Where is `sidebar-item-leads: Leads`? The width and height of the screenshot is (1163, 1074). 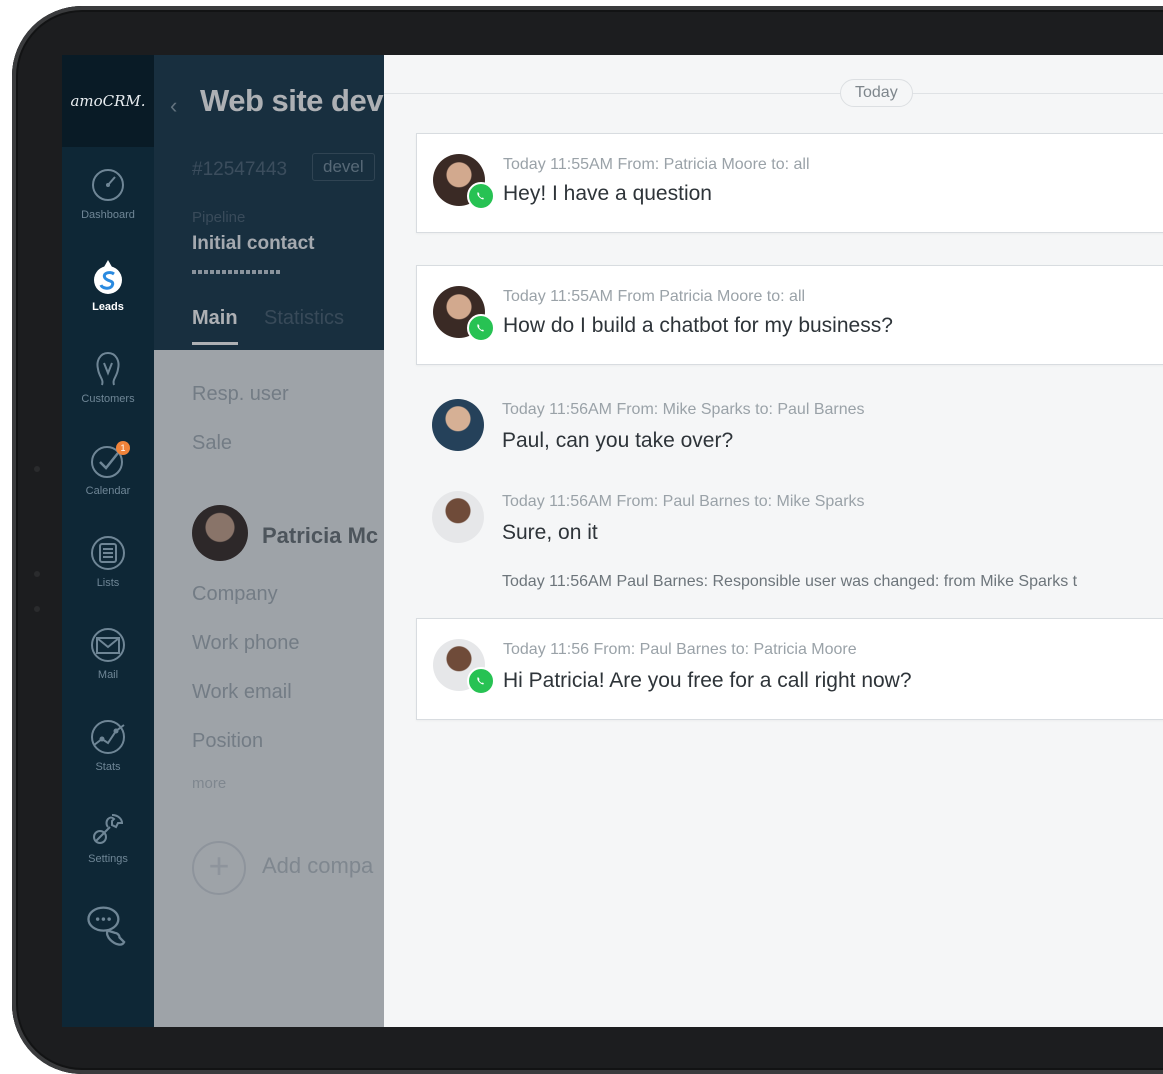
sidebar-item-leads: Leads is located at coordinates (108, 285).